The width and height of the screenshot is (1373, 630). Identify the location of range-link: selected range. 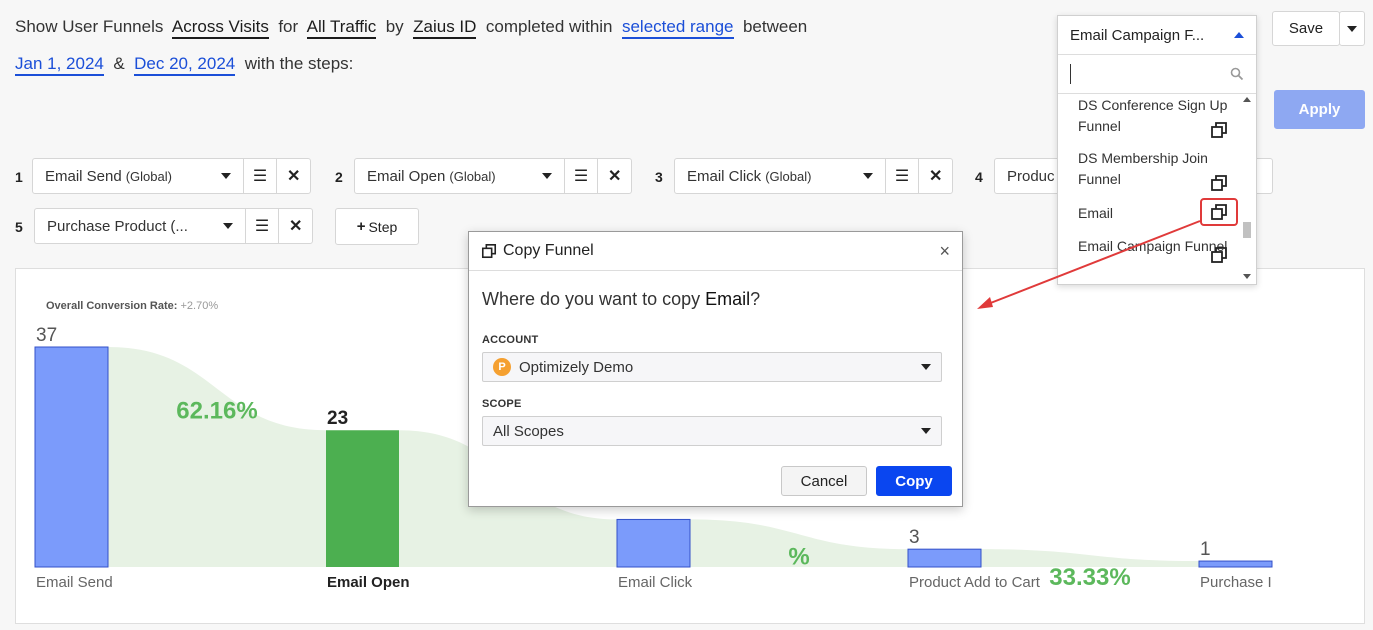
(677, 28).